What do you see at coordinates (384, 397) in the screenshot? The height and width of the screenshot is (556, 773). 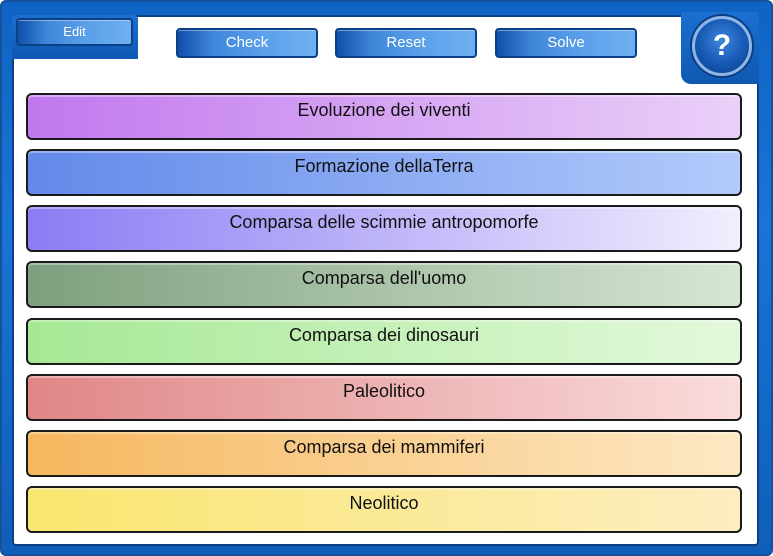 I see `sortable-item: Paleolitico` at bounding box center [384, 397].